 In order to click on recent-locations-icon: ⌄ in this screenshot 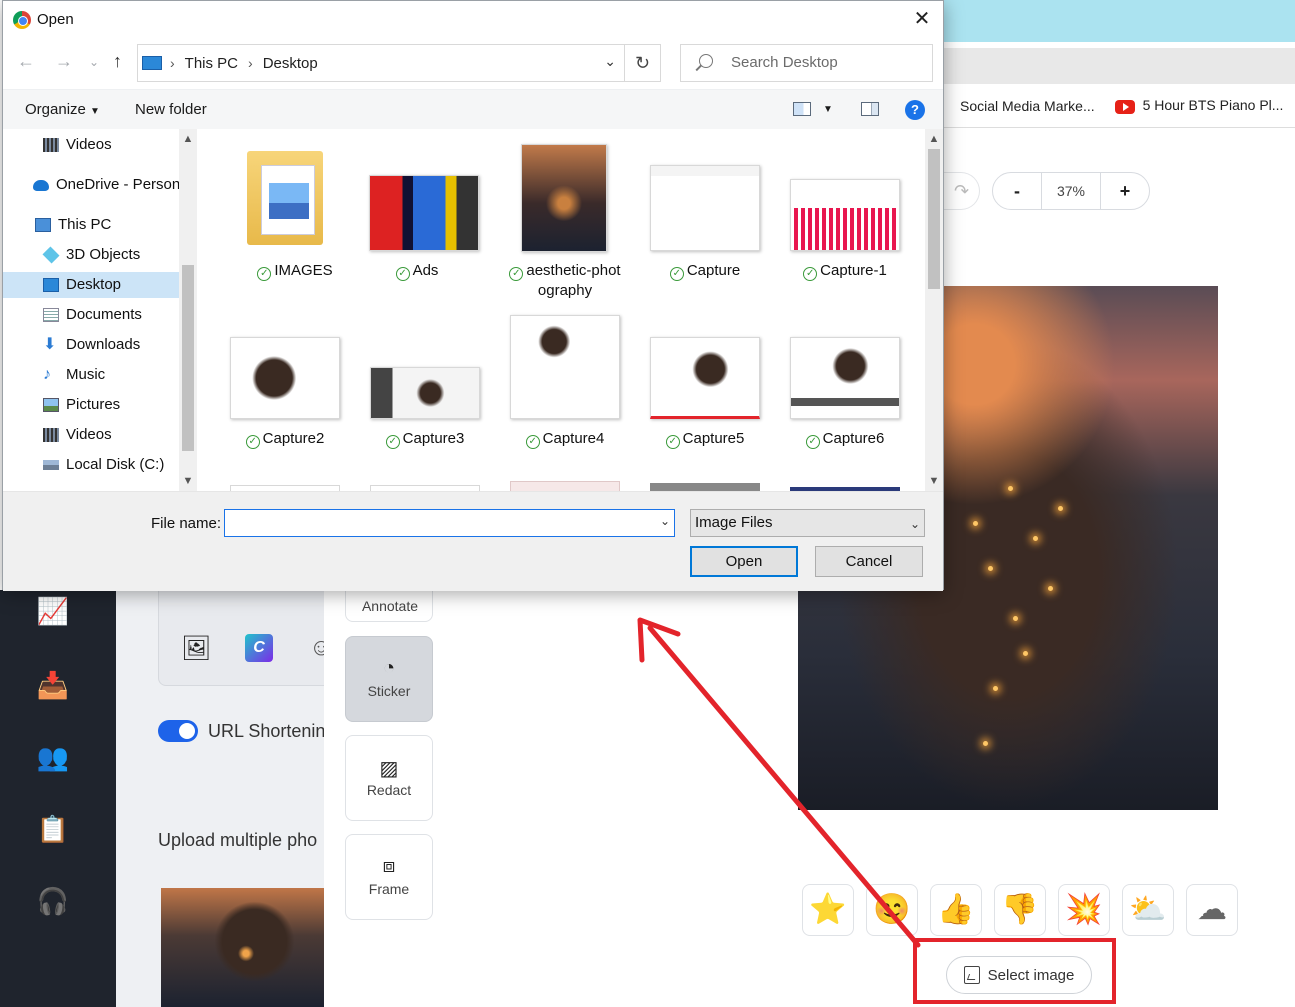, I will do `click(94, 62)`.